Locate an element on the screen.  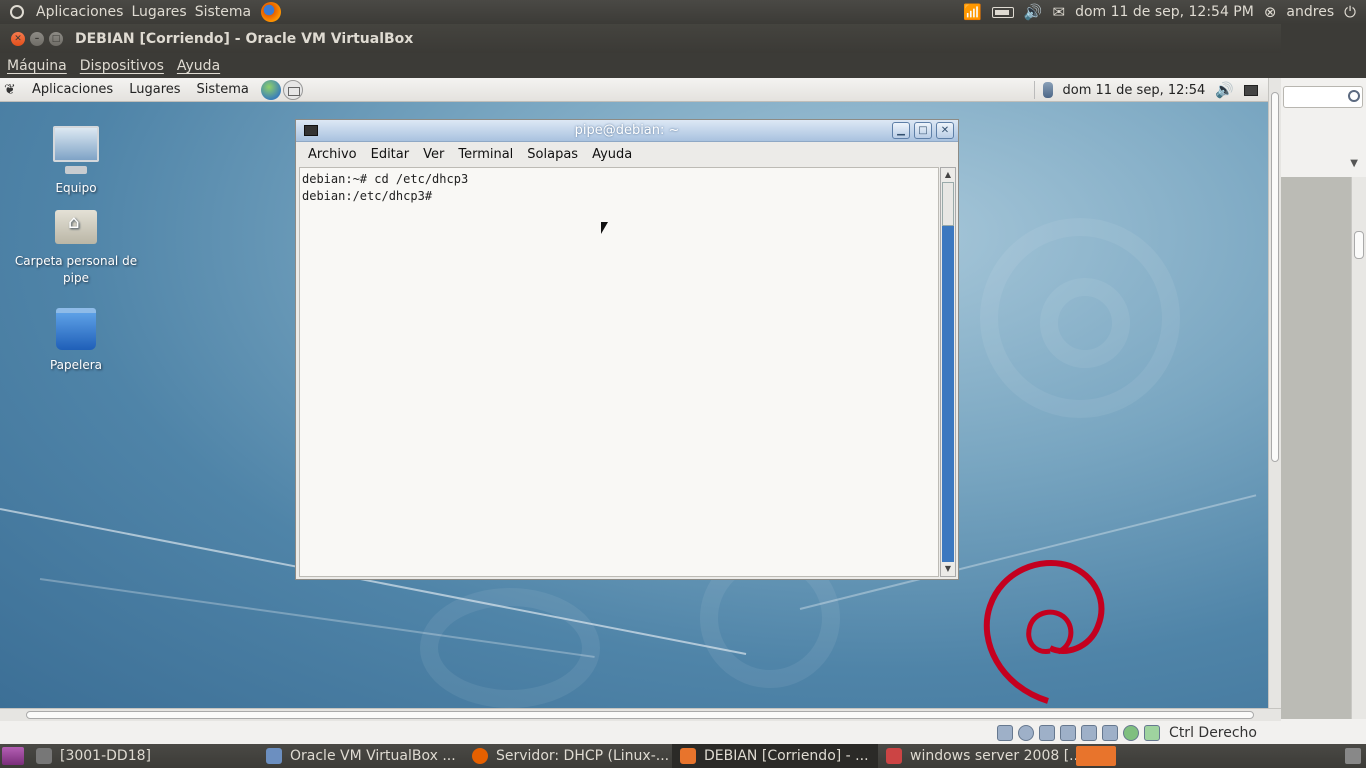
host-key-icon is located at coordinates (1152, 732).